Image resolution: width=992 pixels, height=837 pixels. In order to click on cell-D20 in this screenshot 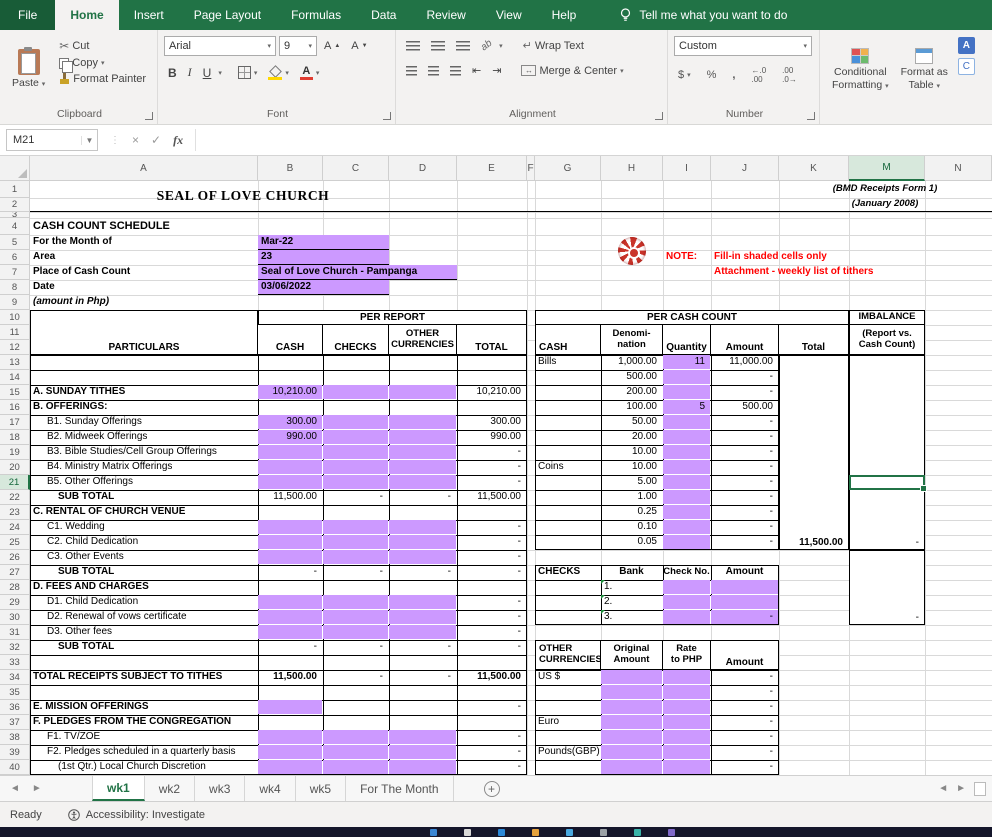, I will do `click(422, 467)`.